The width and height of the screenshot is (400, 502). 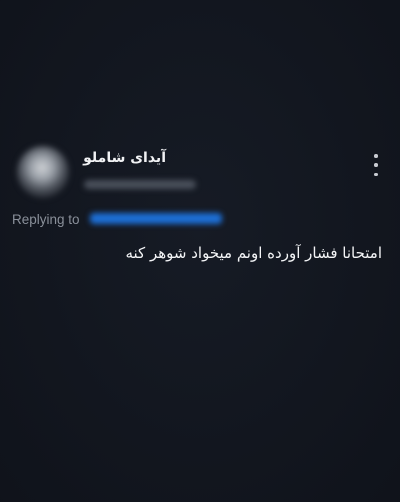 I want to click on more-options-button, so click(x=376, y=165).